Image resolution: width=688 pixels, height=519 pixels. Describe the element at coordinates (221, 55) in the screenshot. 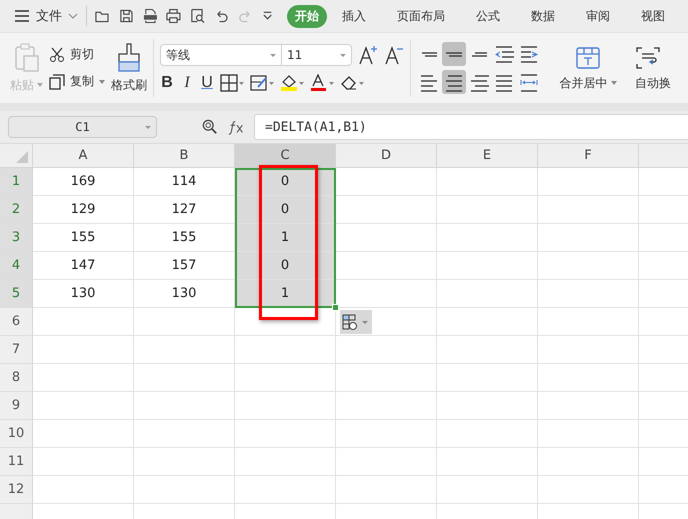

I see `font-name-field: 等线` at that location.